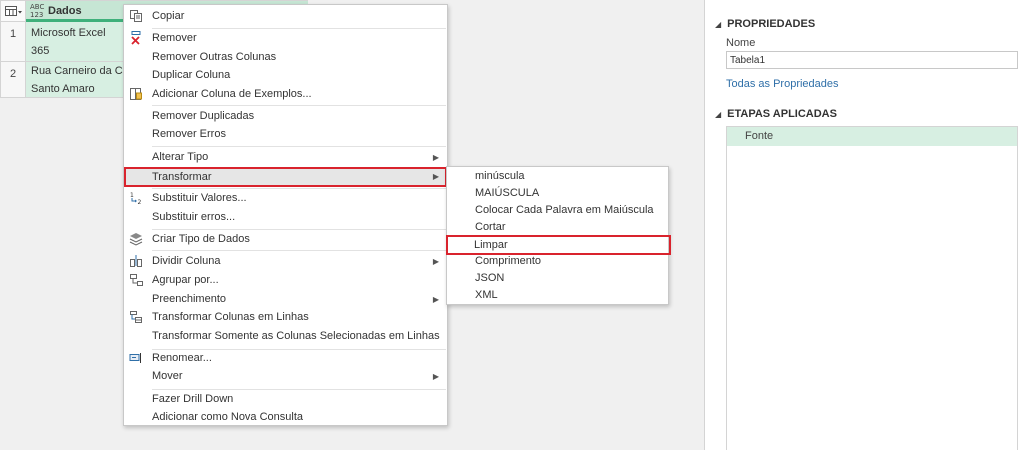  What do you see at coordinates (285, 399) in the screenshot?
I see `menu-item-fazer-drill-down: Fazer Drill Down` at bounding box center [285, 399].